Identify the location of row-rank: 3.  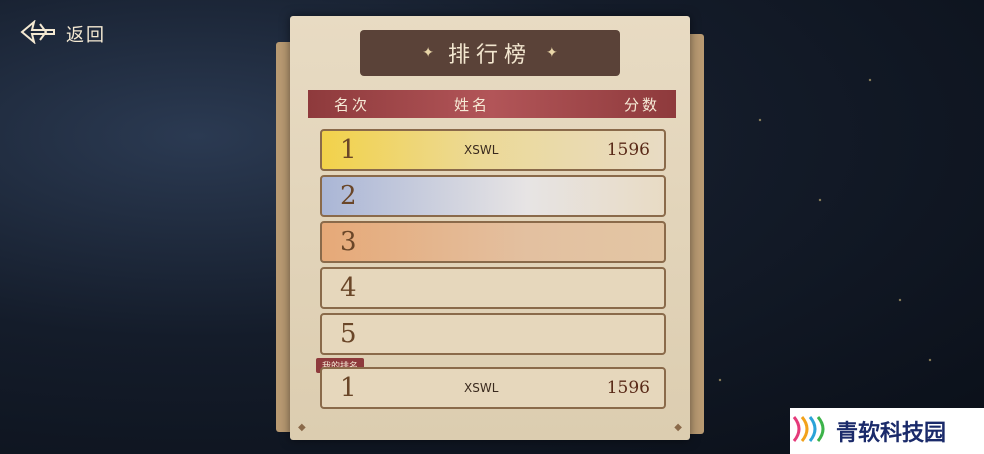
(348, 242).